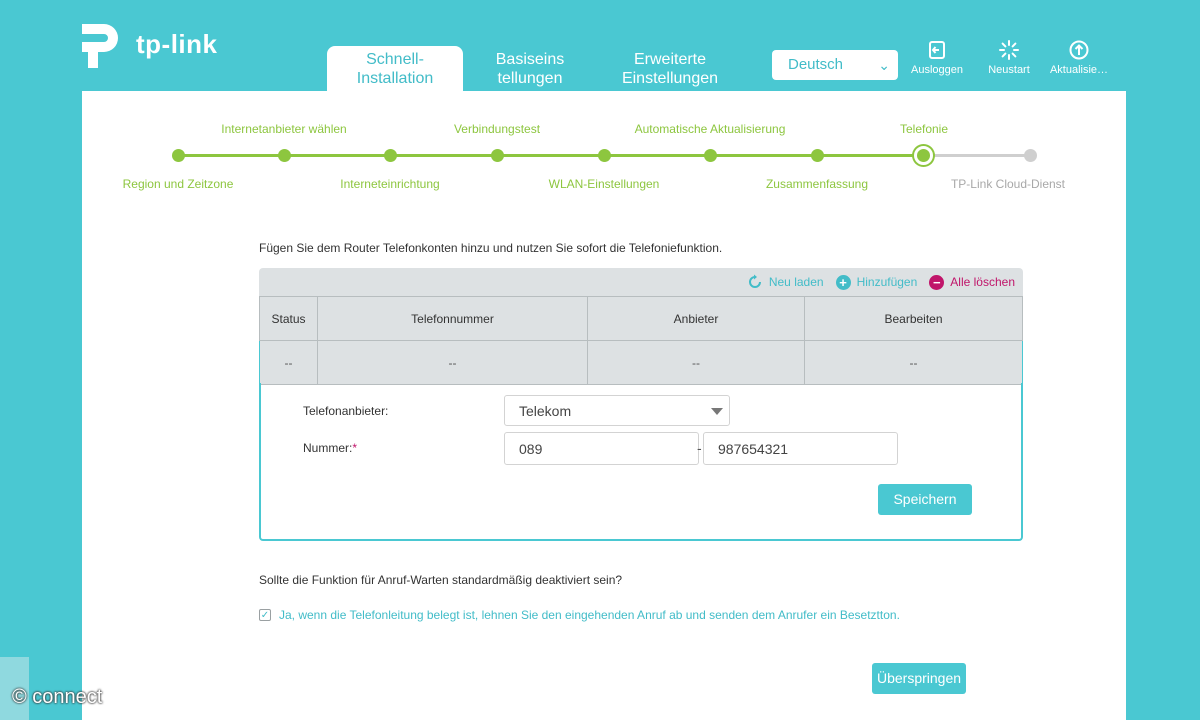 This screenshot has height=720, width=1200. I want to click on area-code-input: 089, so click(601, 448).